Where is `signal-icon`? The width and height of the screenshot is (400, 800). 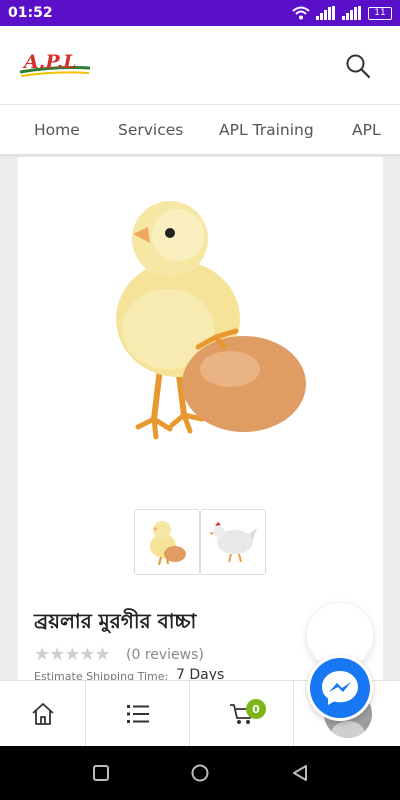 signal-icon is located at coordinates (325, 13).